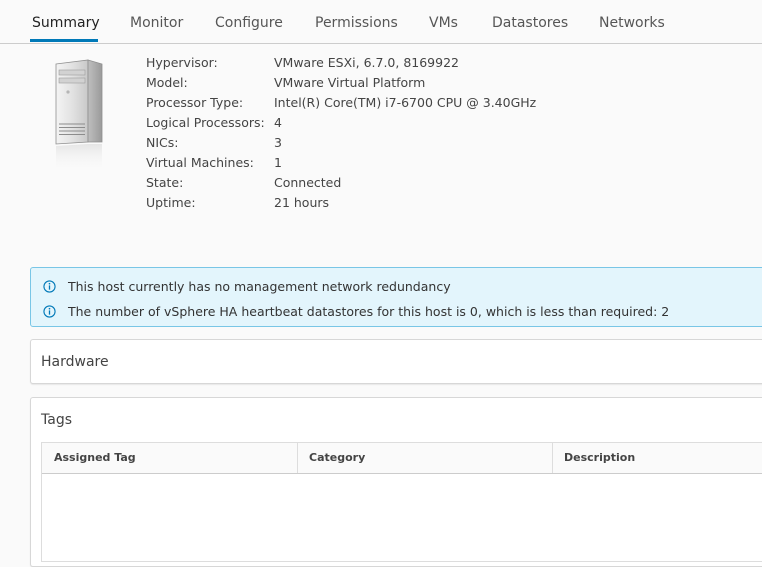  Describe the element at coordinates (530, 23) in the screenshot. I see `tab-datastores: Datastores` at that location.